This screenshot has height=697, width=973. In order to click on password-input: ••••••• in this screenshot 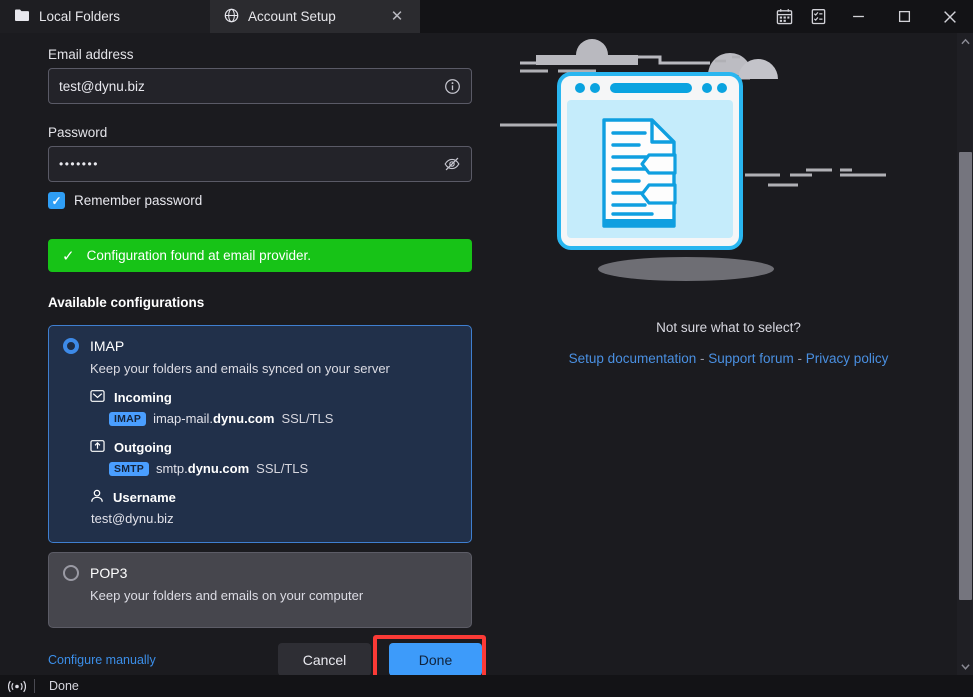, I will do `click(260, 164)`.